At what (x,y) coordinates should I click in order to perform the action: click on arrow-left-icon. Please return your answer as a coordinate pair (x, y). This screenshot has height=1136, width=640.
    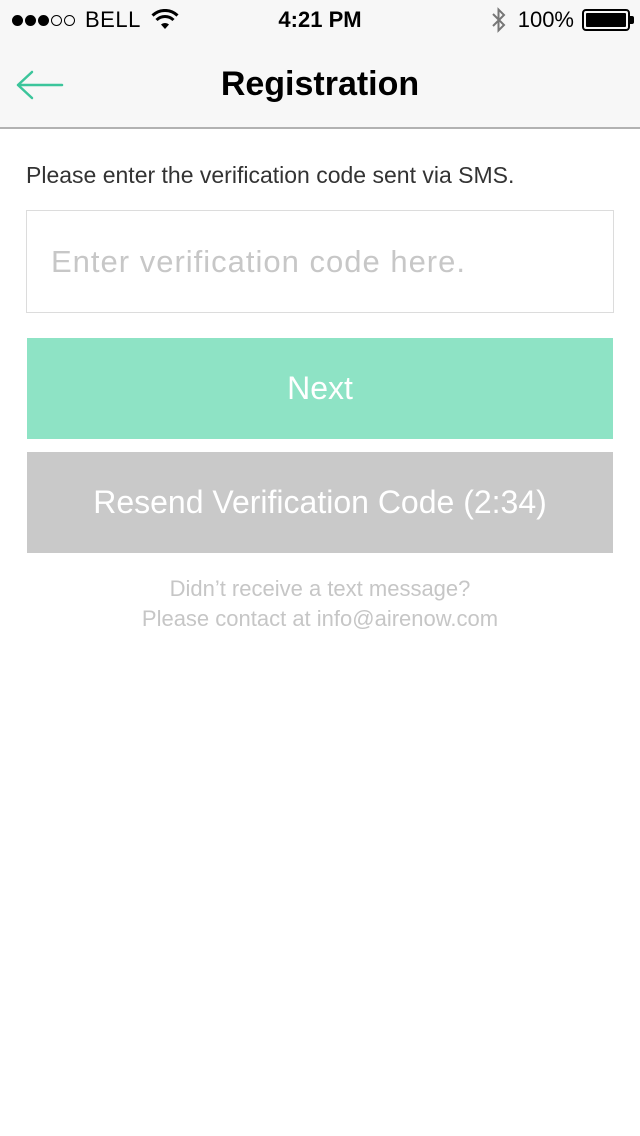
    Looking at the image, I should click on (40, 85).